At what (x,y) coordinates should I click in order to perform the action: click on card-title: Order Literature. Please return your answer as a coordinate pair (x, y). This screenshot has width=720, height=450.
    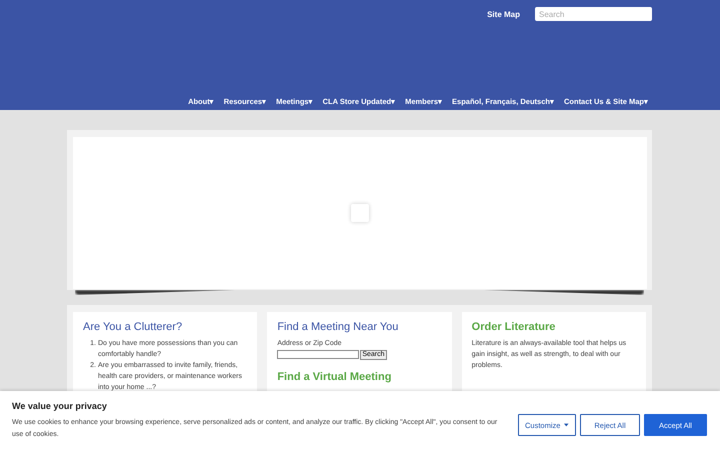
    Looking at the image, I should click on (514, 327).